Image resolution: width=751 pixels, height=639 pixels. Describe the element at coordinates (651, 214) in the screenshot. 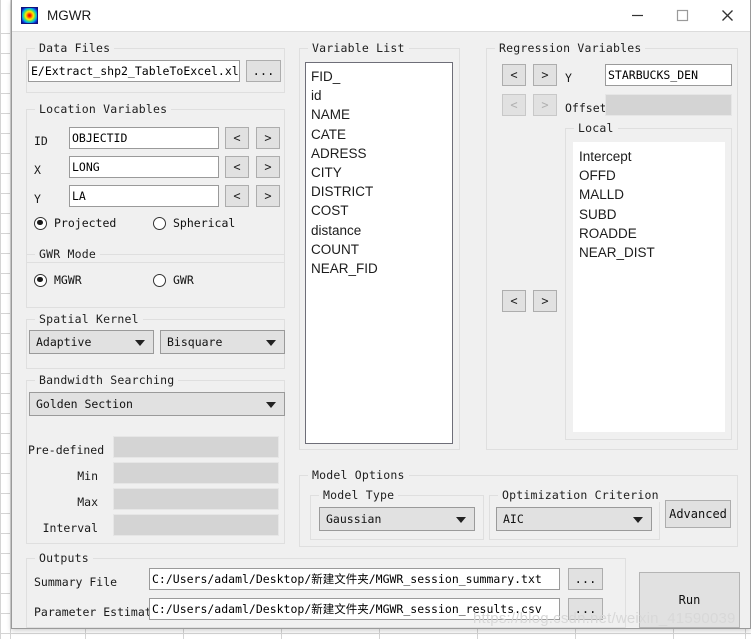

I see `list-item: SUBD` at that location.